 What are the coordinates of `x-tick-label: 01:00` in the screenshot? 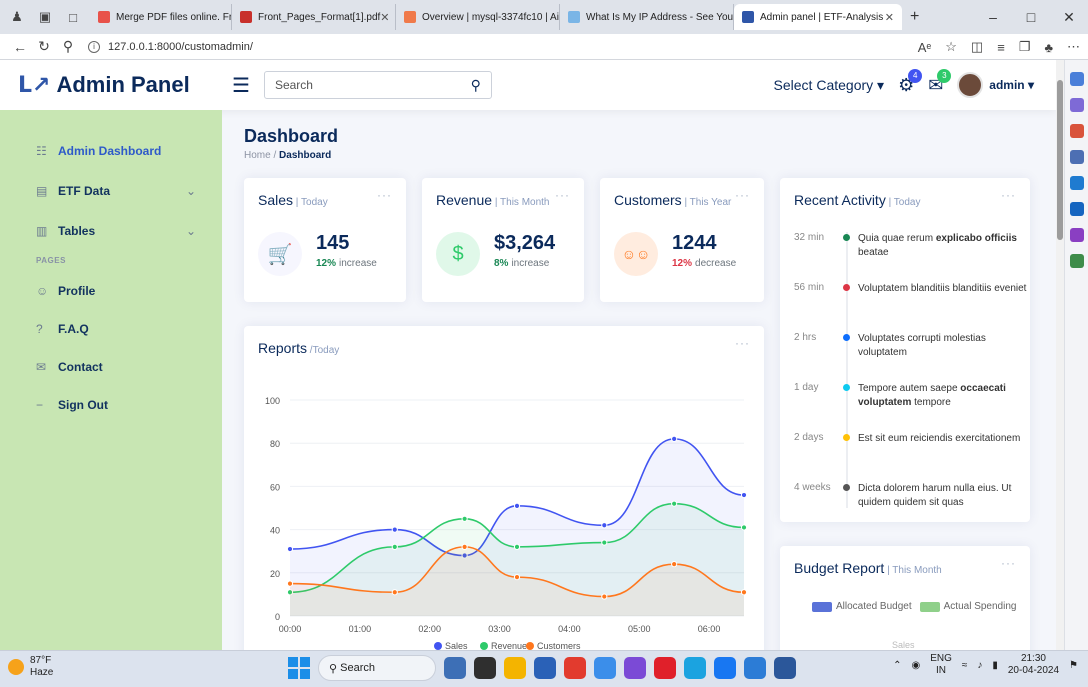 It's located at (360, 629).